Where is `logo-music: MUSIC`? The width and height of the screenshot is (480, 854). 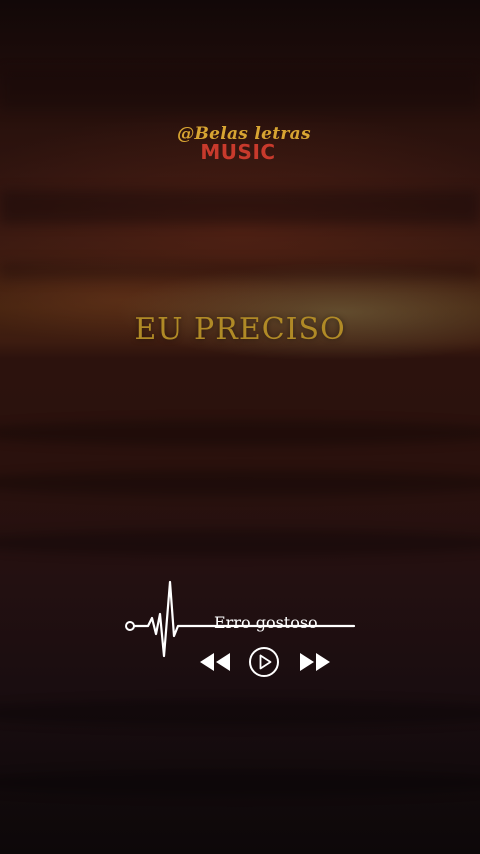 logo-music: MUSIC is located at coordinates (238, 152).